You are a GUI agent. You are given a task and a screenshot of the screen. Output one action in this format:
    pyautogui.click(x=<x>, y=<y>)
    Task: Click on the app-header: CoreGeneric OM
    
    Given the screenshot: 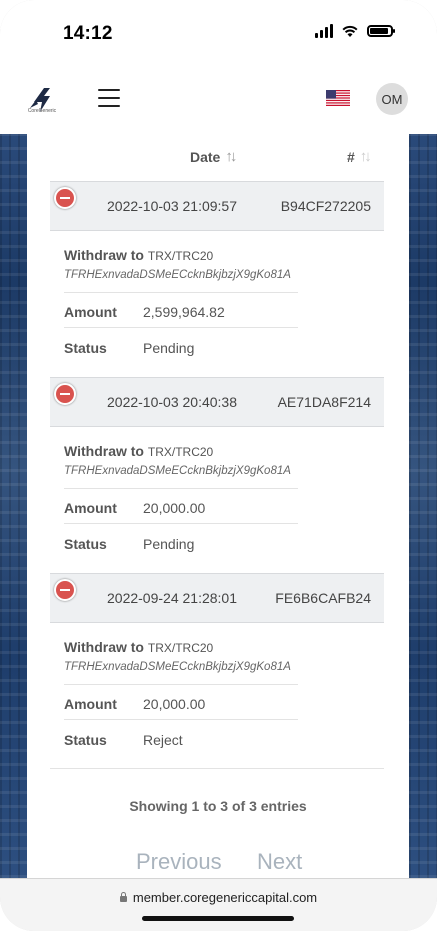 What is the action you would take?
    pyautogui.click(x=218, y=101)
    